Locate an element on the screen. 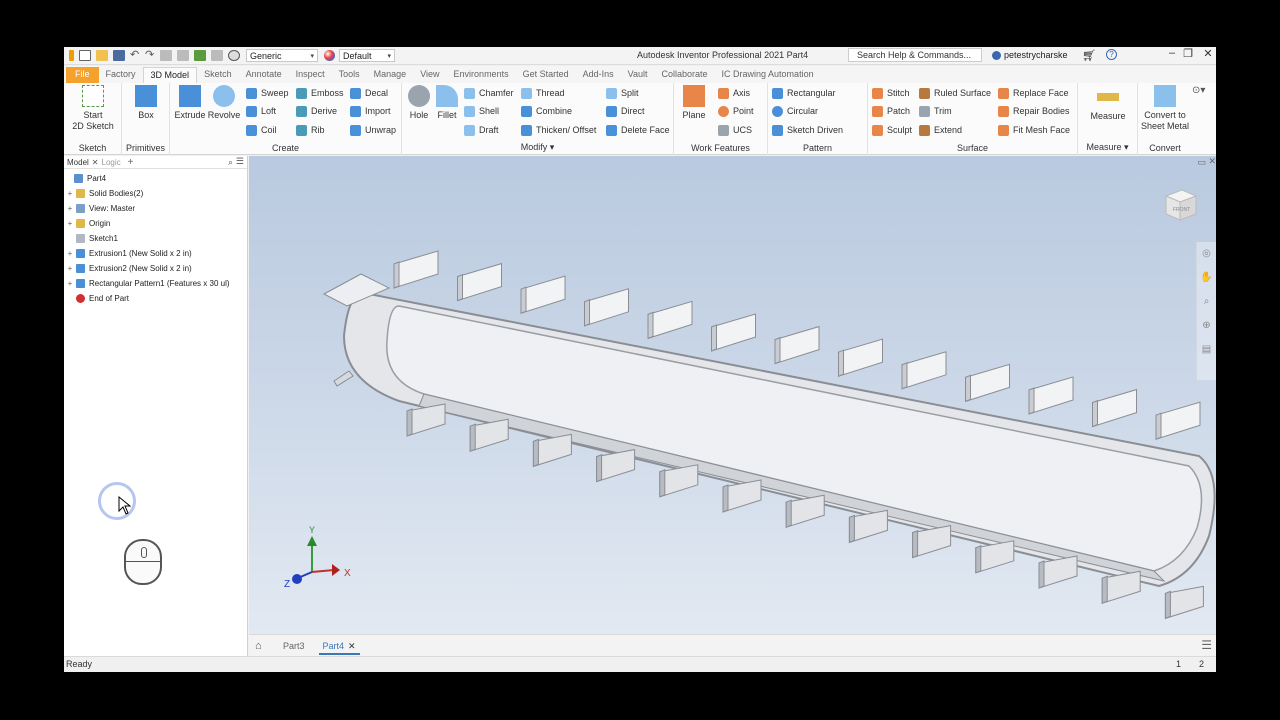 The height and width of the screenshot is (720, 1280). measure-button: Measure is located at coordinates (1108, 103).